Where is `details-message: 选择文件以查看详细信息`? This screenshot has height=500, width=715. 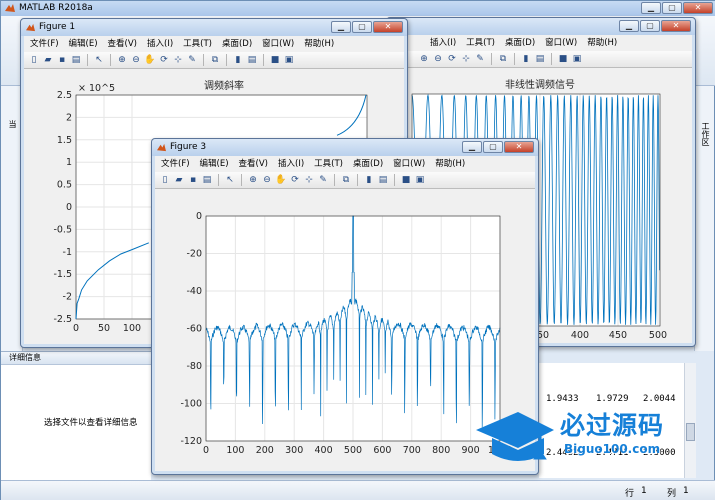 details-message: 选择文件以查看详细信息 is located at coordinates (91, 423).